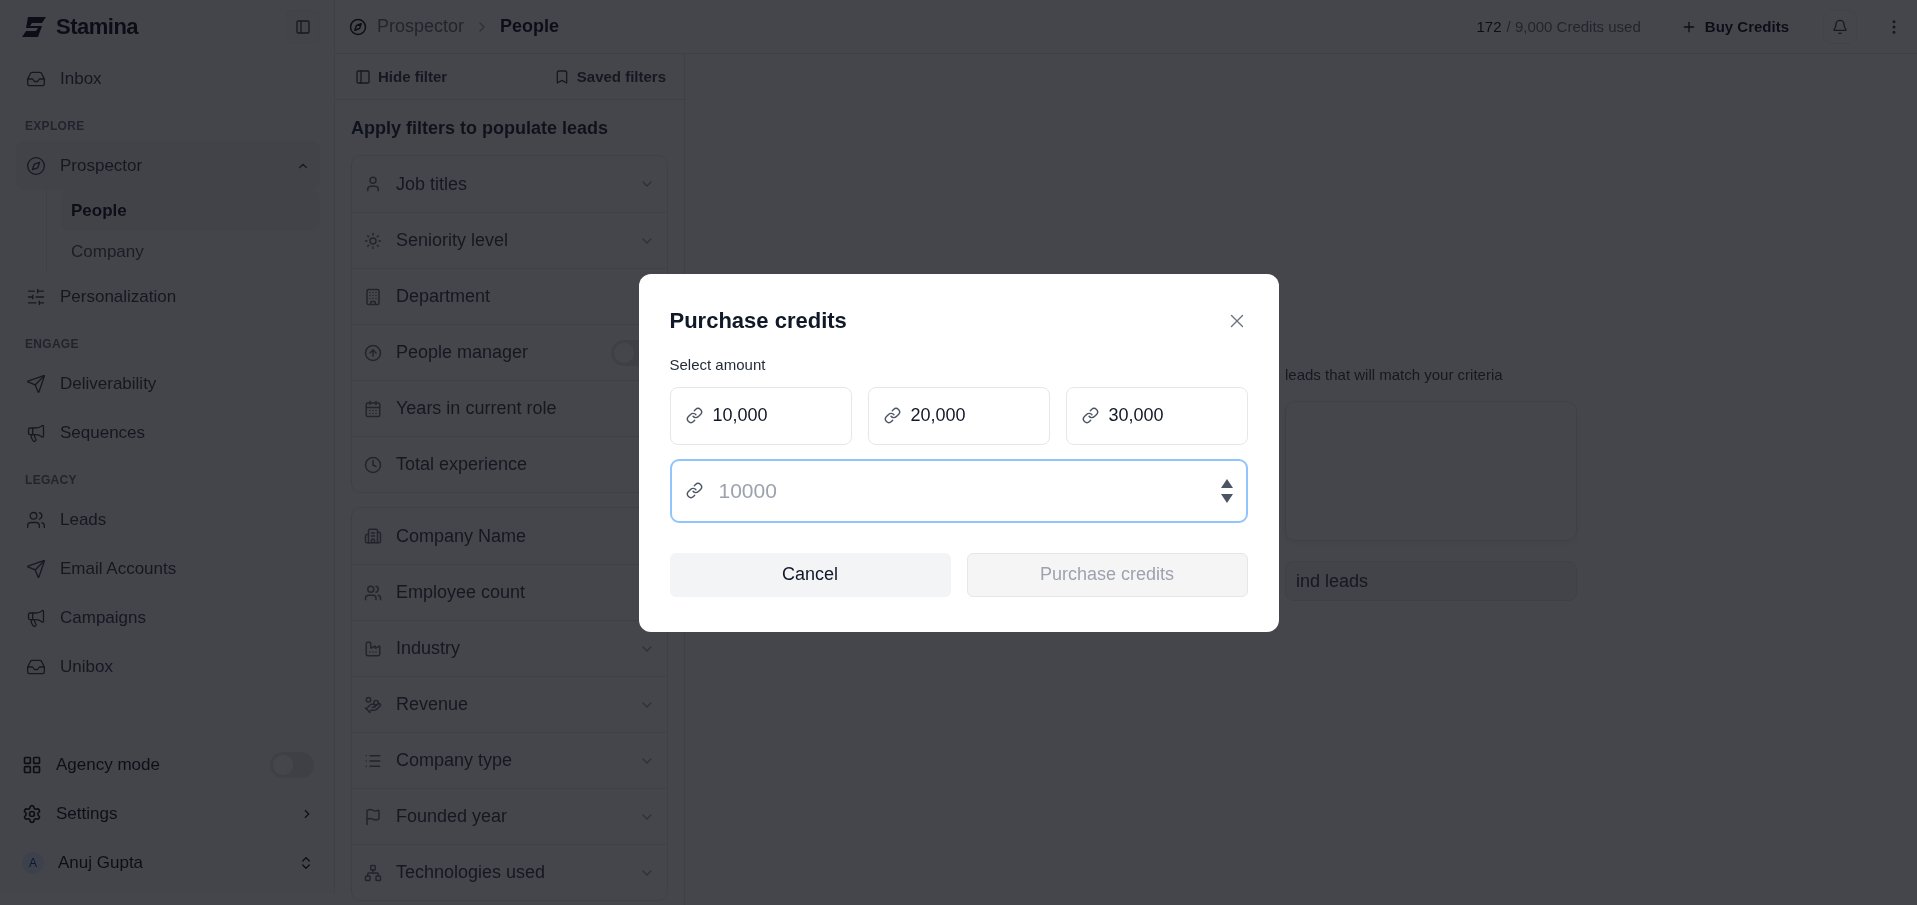 The height and width of the screenshot is (905, 1917). Describe the element at coordinates (961, 490) in the screenshot. I see `custom-amount-input: 10000` at that location.